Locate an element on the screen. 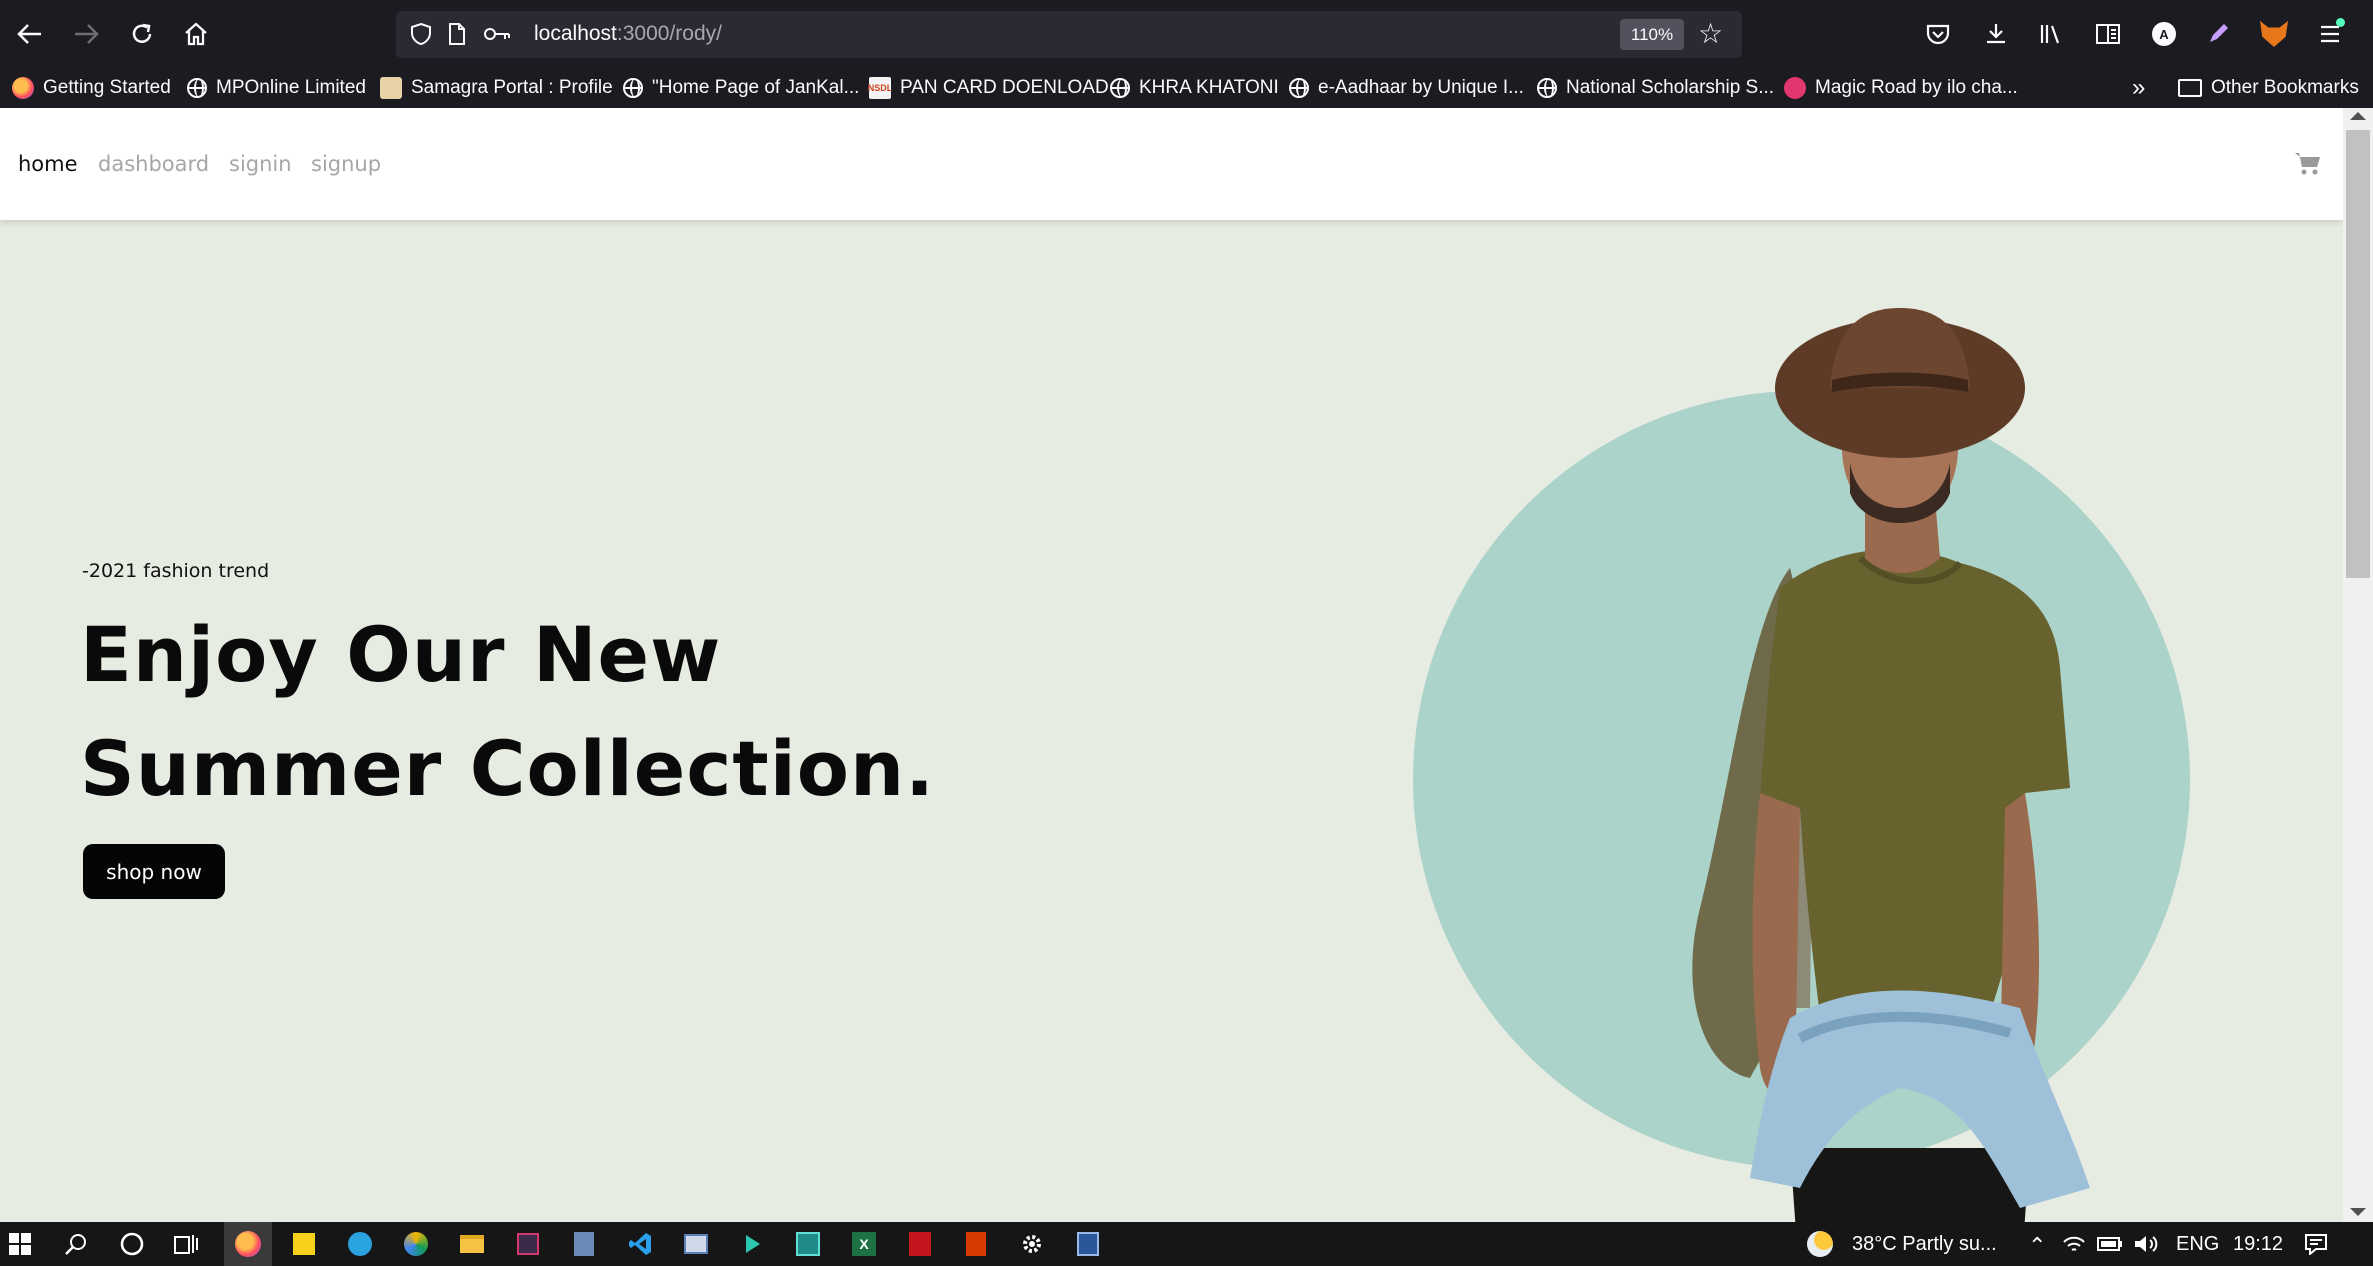 The width and height of the screenshot is (2373, 1266). account-avatar: A is located at coordinates (2164, 34).